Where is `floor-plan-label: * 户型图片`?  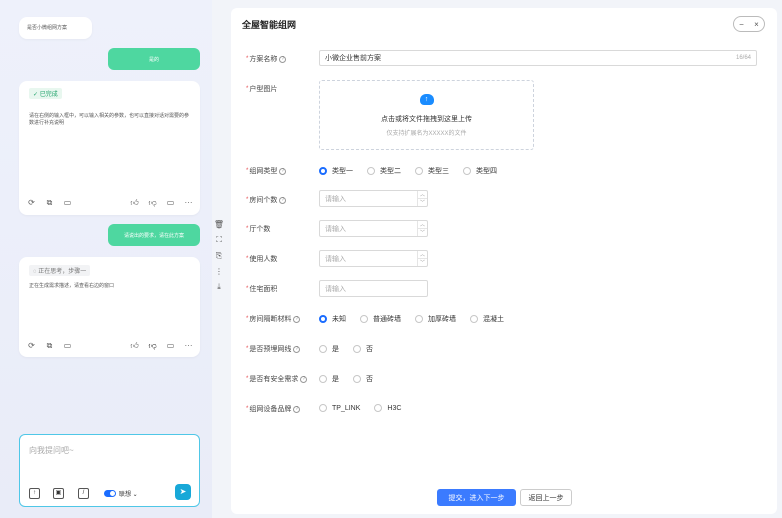 floor-plan-label: * 户型图片 is located at coordinates (262, 89).